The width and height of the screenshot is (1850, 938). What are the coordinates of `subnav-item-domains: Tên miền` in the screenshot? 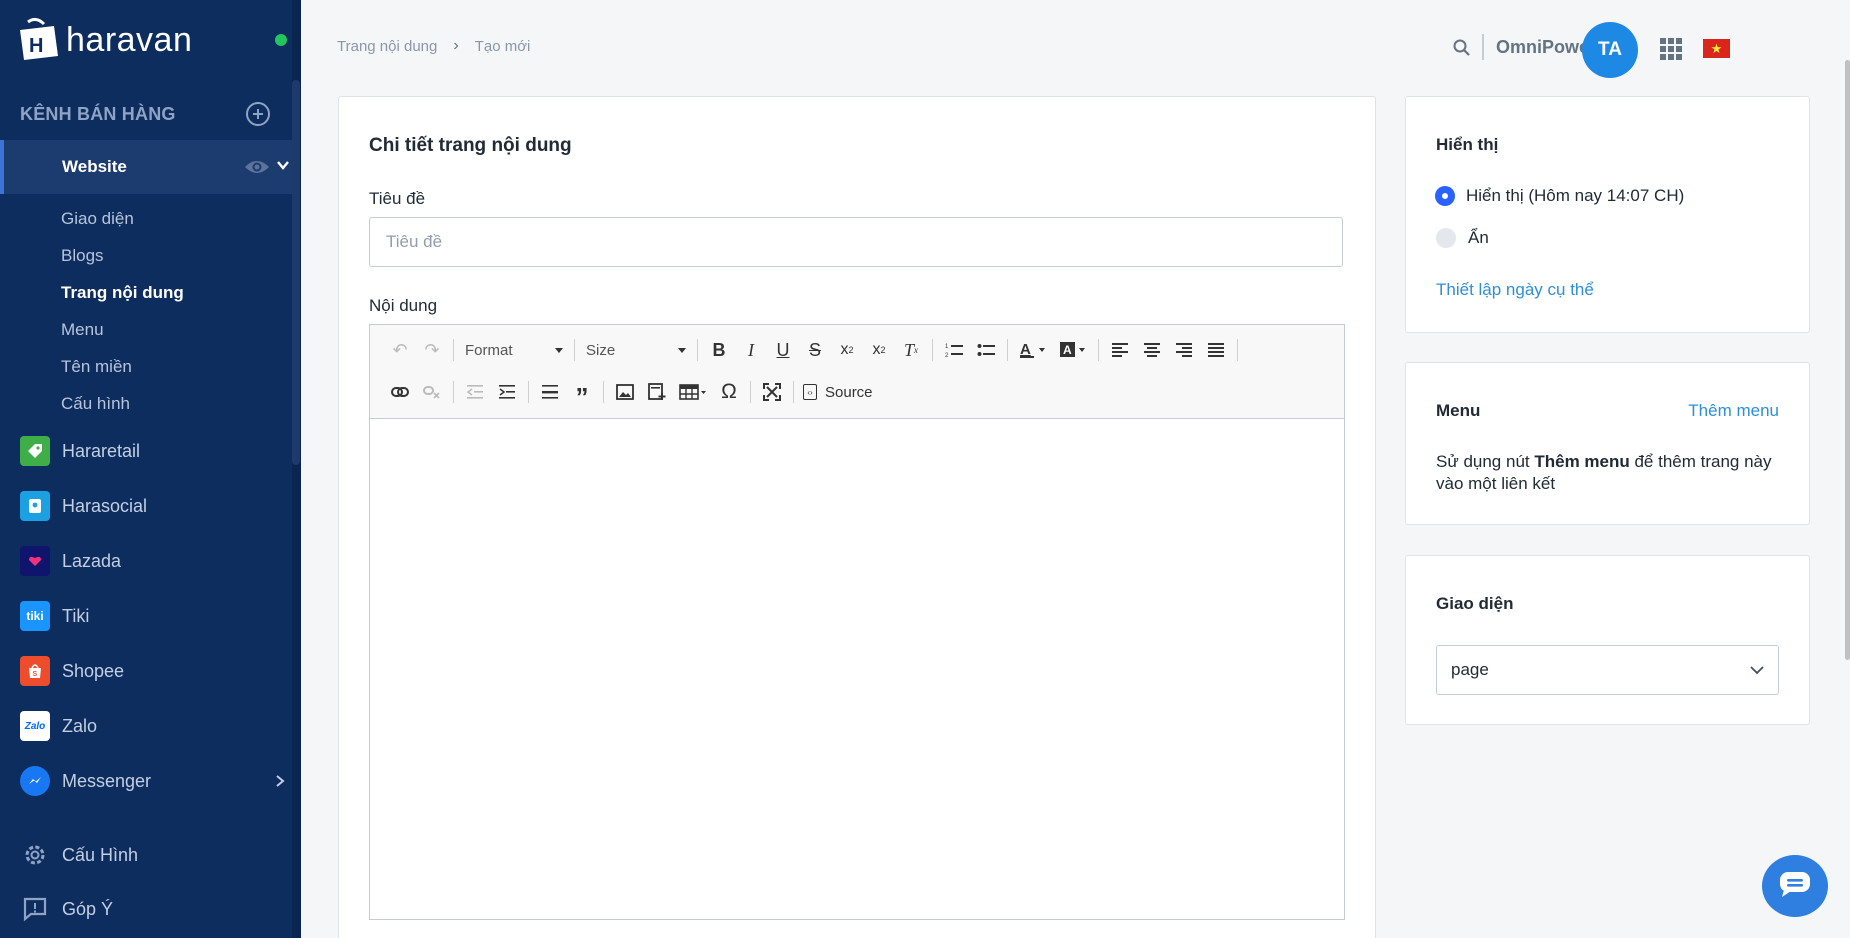 It's located at (122, 372).